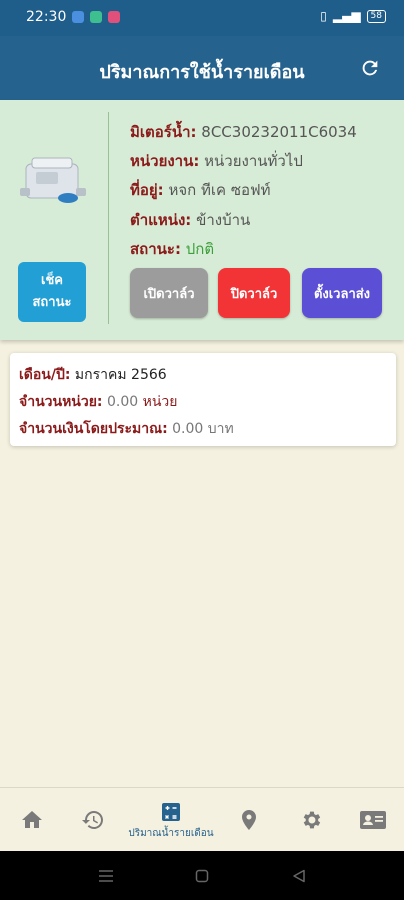 The width and height of the screenshot is (404, 900). What do you see at coordinates (108, 218) in the screenshot?
I see `divider` at bounding box center [108, 218].